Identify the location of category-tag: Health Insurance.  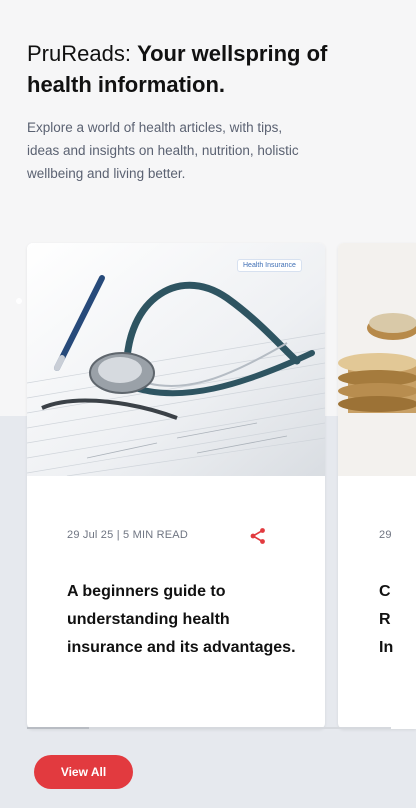
(269, 265).